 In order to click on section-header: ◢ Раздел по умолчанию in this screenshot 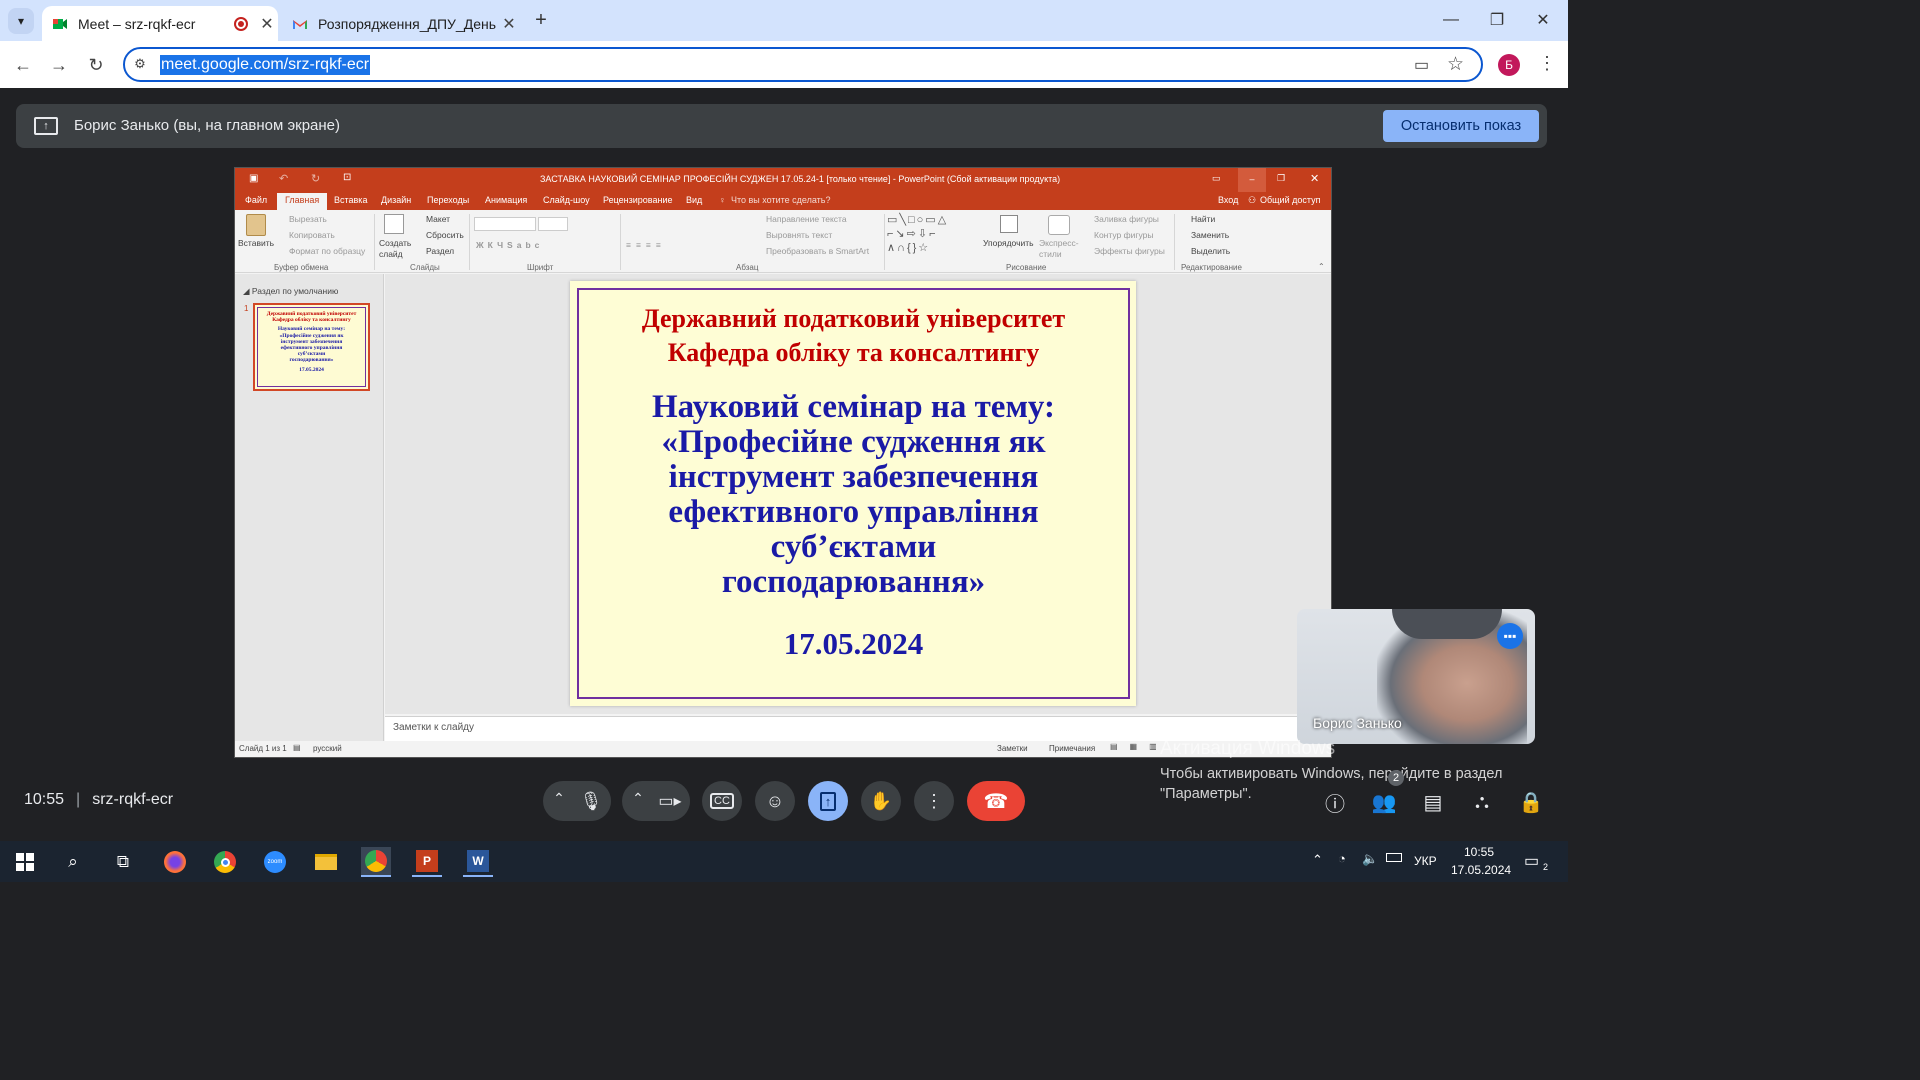, I will do `click(291, 291)`.